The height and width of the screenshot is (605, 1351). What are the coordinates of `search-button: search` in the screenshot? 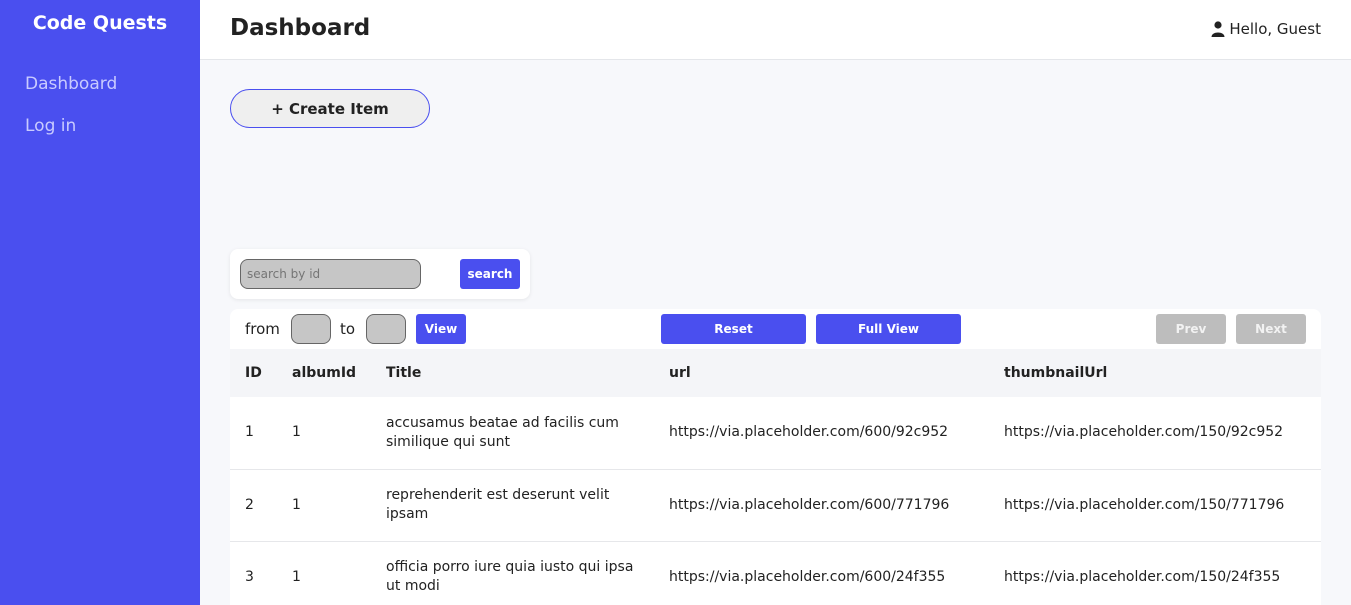 It's located at (490, 274).